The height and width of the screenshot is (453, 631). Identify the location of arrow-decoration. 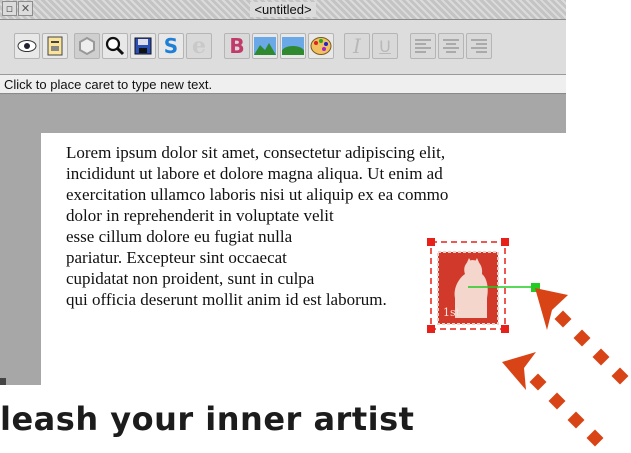
(565, 367).